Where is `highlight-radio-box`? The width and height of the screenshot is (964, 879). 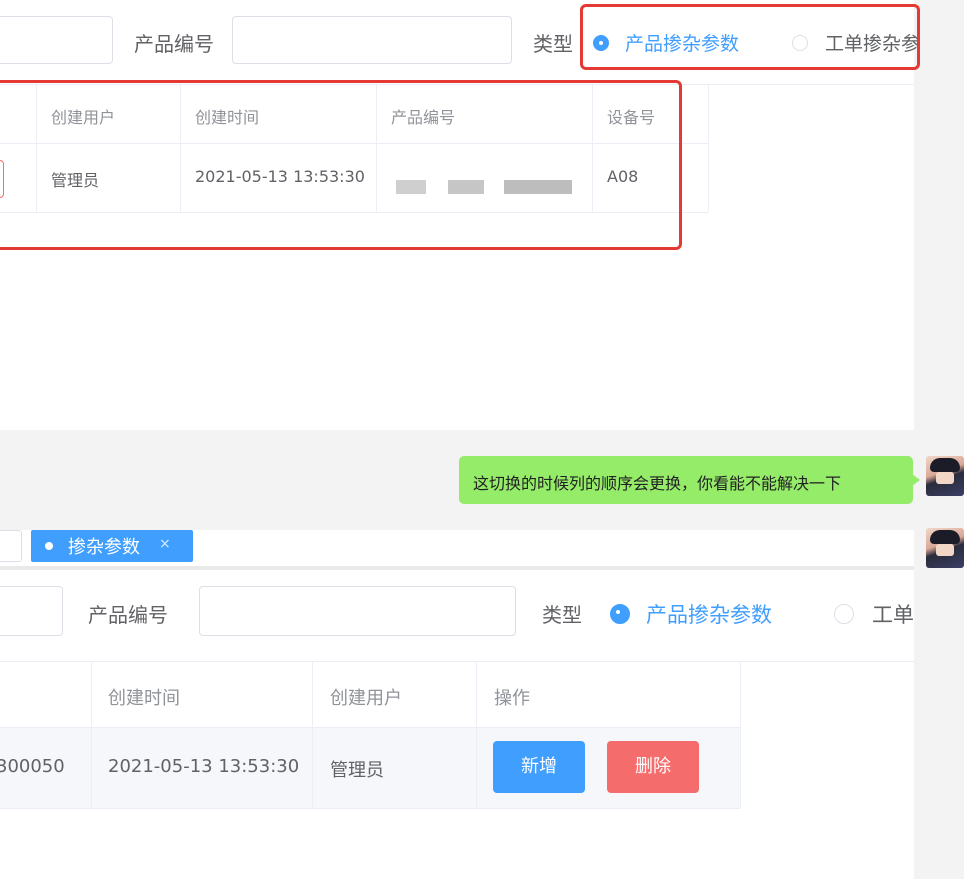 highlight-radio-box is located at coordinates (750, 37).